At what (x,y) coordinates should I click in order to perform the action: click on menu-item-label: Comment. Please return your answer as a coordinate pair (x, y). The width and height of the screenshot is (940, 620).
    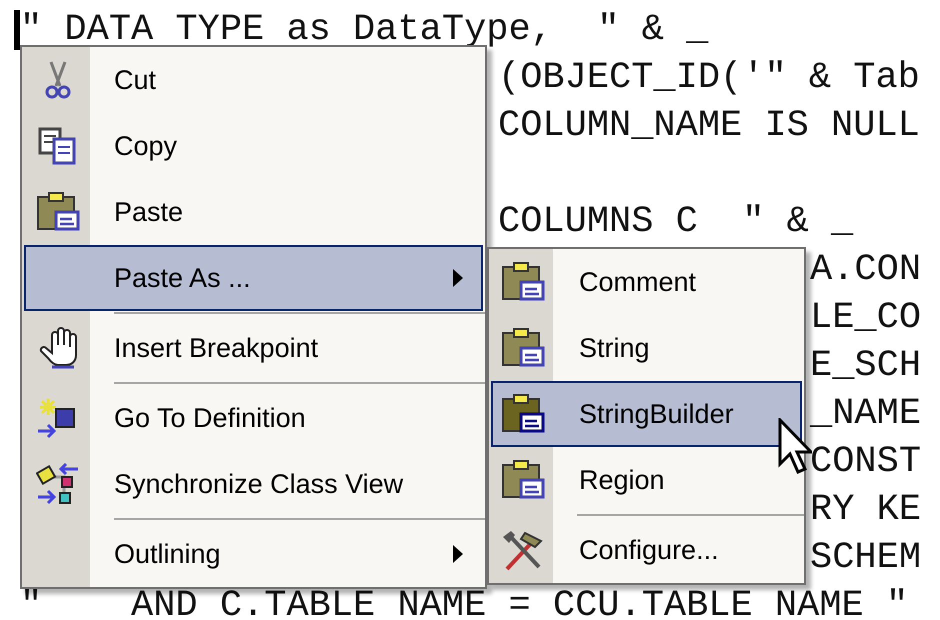
    Looking at the image, I should click on (638, 282).